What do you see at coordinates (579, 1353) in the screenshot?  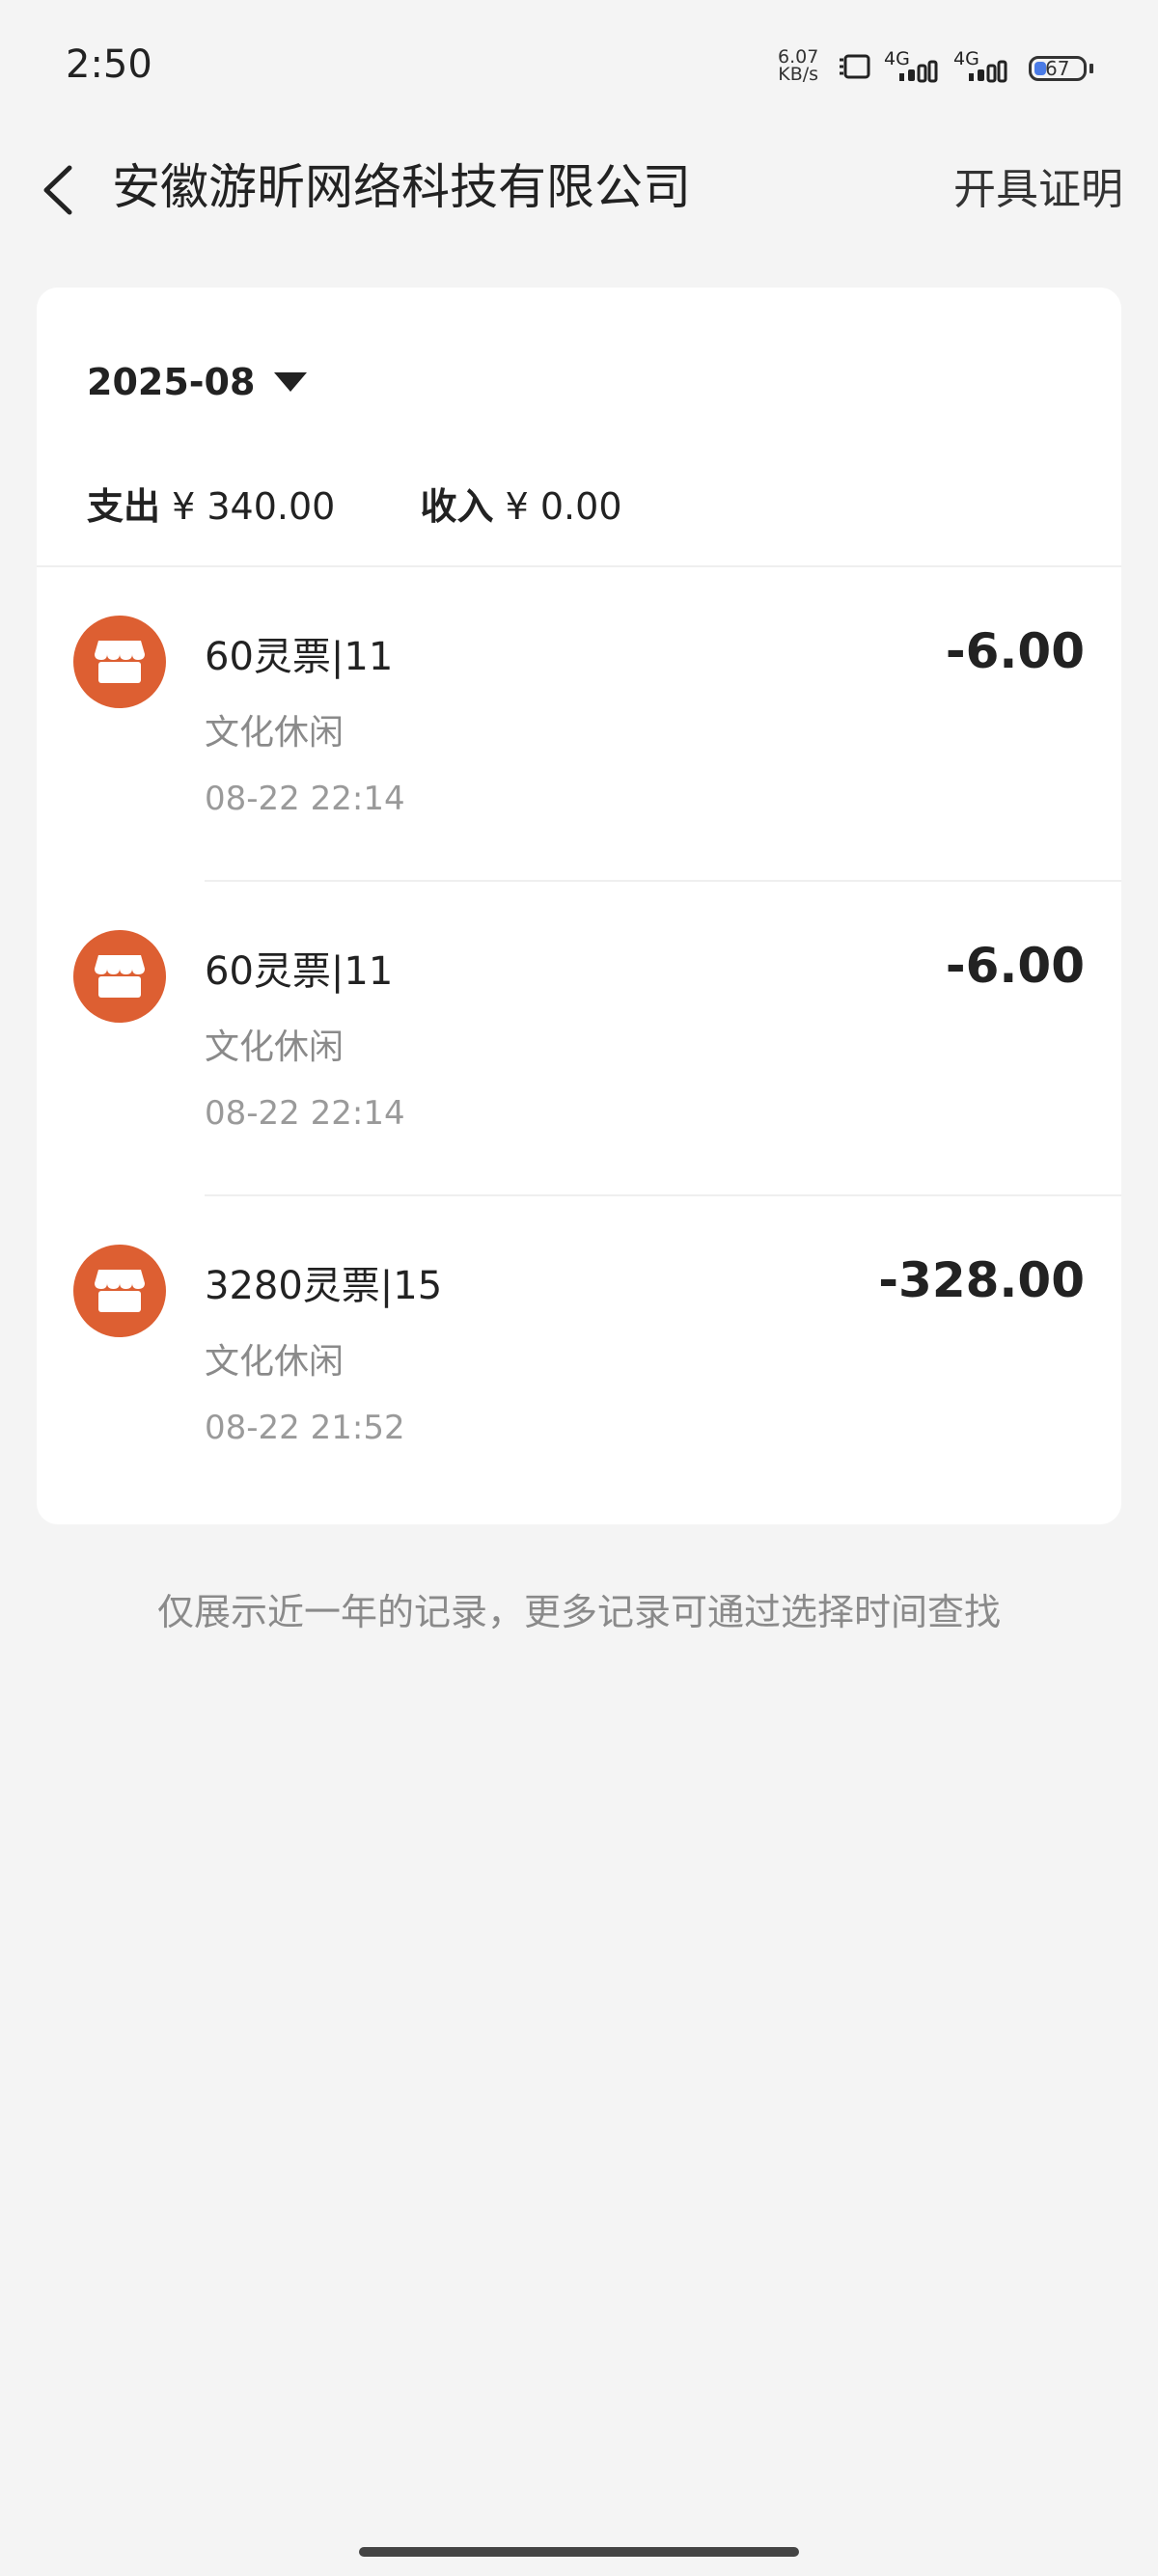 I see `transaction-row: 3280灵票|15 文化休闲 08-22 21:52 -328.00` at bounding box center [579, 1353].